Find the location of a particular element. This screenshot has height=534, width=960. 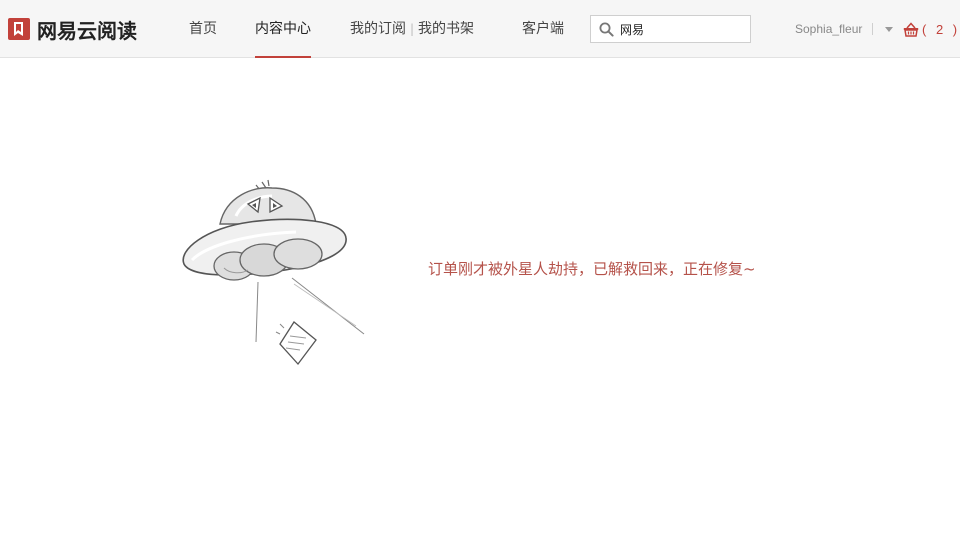

nav-content-center: 内容中心 is located at coordinates (283, 29).